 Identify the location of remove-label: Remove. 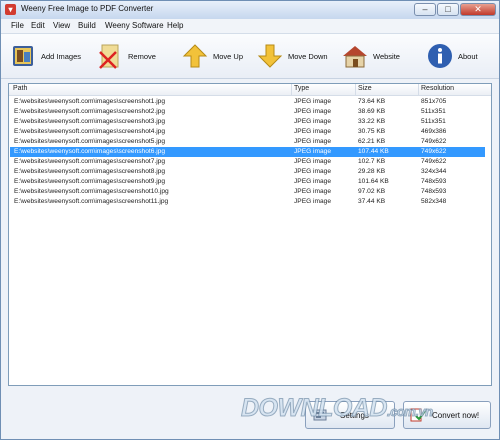
(142, 56).